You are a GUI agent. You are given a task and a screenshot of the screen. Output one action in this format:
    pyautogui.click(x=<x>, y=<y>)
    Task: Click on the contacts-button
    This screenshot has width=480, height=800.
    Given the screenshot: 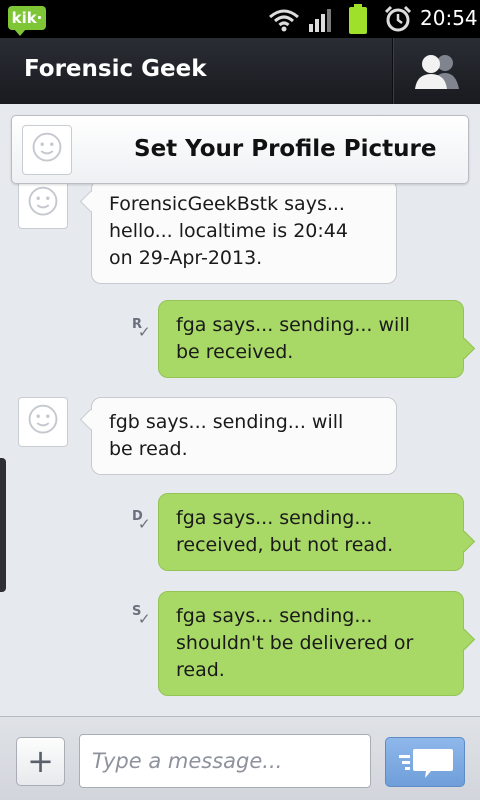 What is the action you would take?
    pyautogui.click(x=438, y=71)
    